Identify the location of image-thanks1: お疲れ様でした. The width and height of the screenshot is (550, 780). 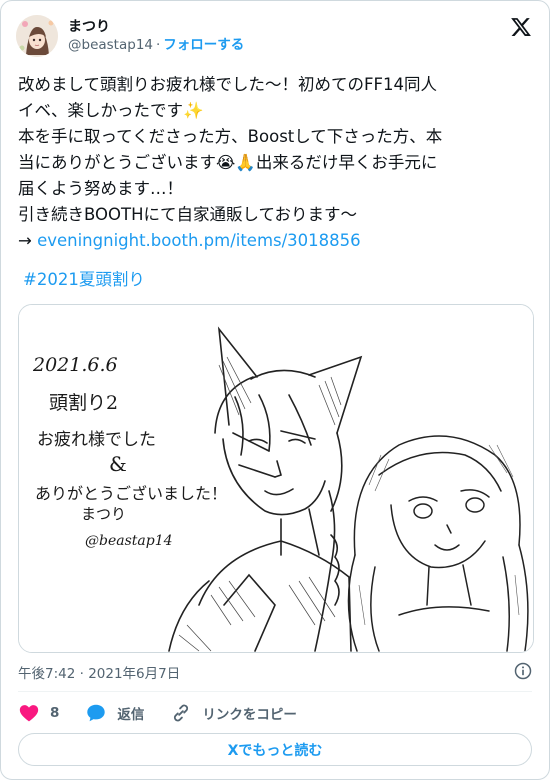
(96, 440).